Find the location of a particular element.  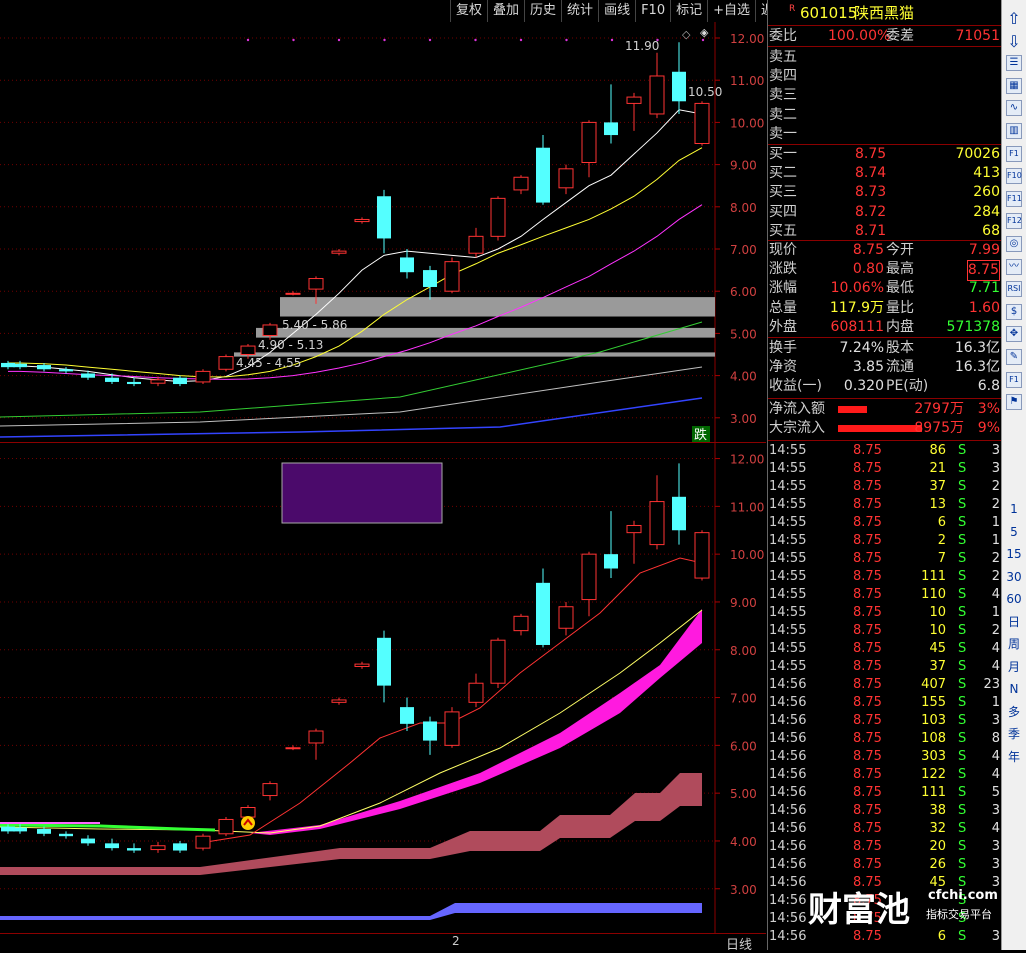

toolbar-button-5: F10 is located at coordinates (652, 11).